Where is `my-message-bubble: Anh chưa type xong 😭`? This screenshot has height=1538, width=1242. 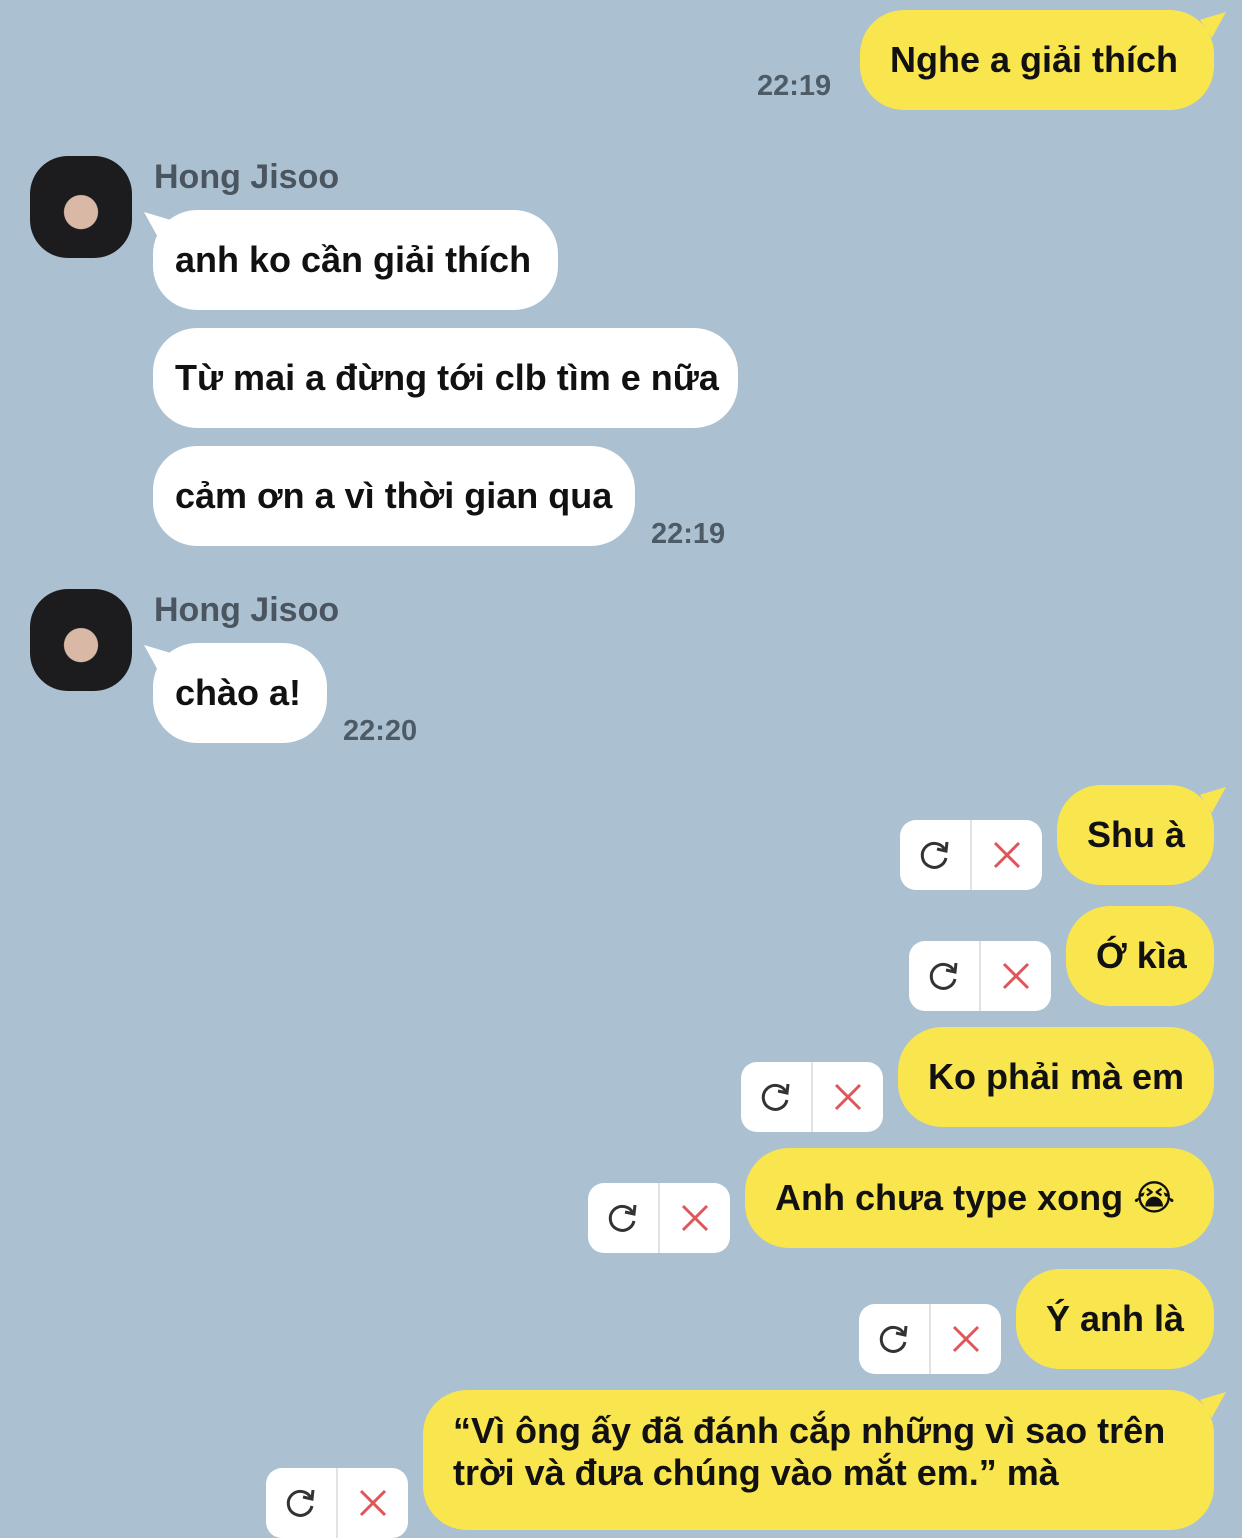 my-message-bubble: Anh chưa type xong 😭 is located at coordinates (979, 1198).